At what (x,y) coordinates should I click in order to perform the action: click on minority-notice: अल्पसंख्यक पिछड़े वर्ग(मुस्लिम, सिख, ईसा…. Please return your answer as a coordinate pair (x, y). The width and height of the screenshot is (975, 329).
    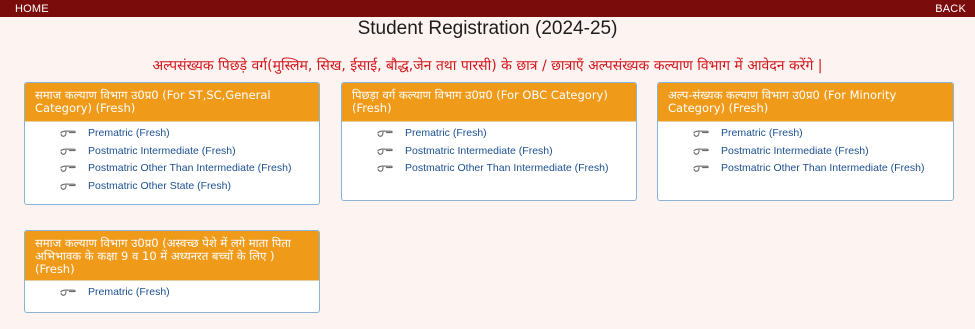
    Looking at the image, I should click on (487, 66).